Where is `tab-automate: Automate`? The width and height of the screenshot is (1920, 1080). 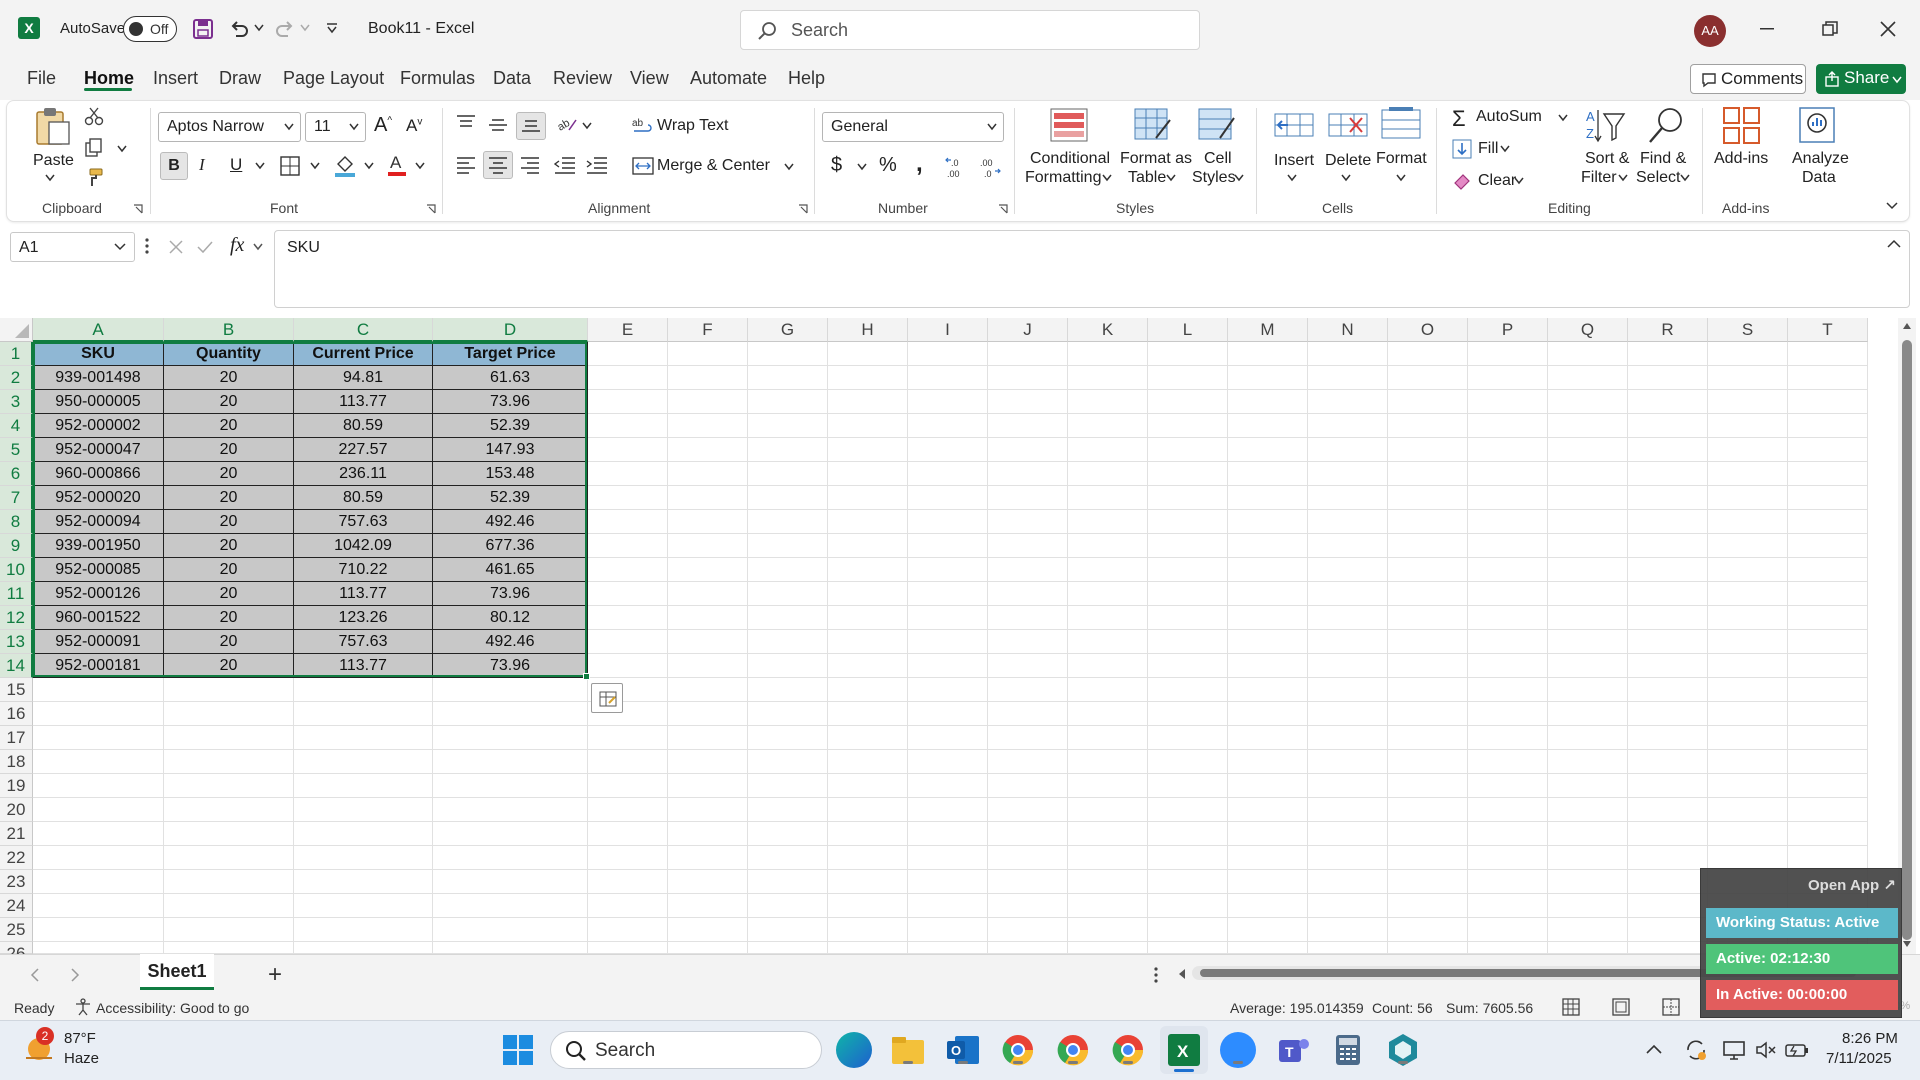 tab-automate: Automate is located at coordinates (728, 78).